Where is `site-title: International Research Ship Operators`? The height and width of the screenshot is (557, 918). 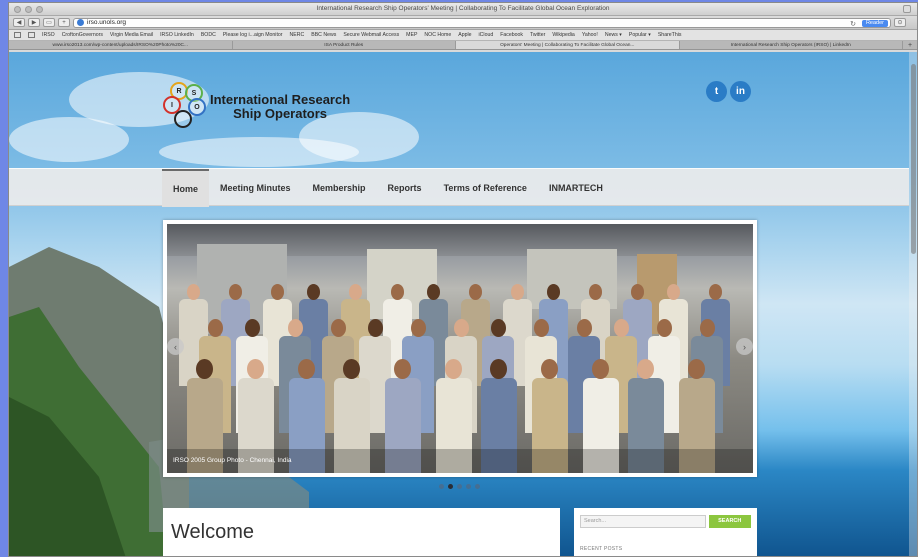
site-title: International Research Ship Operators is located at coordinates (280, 107).